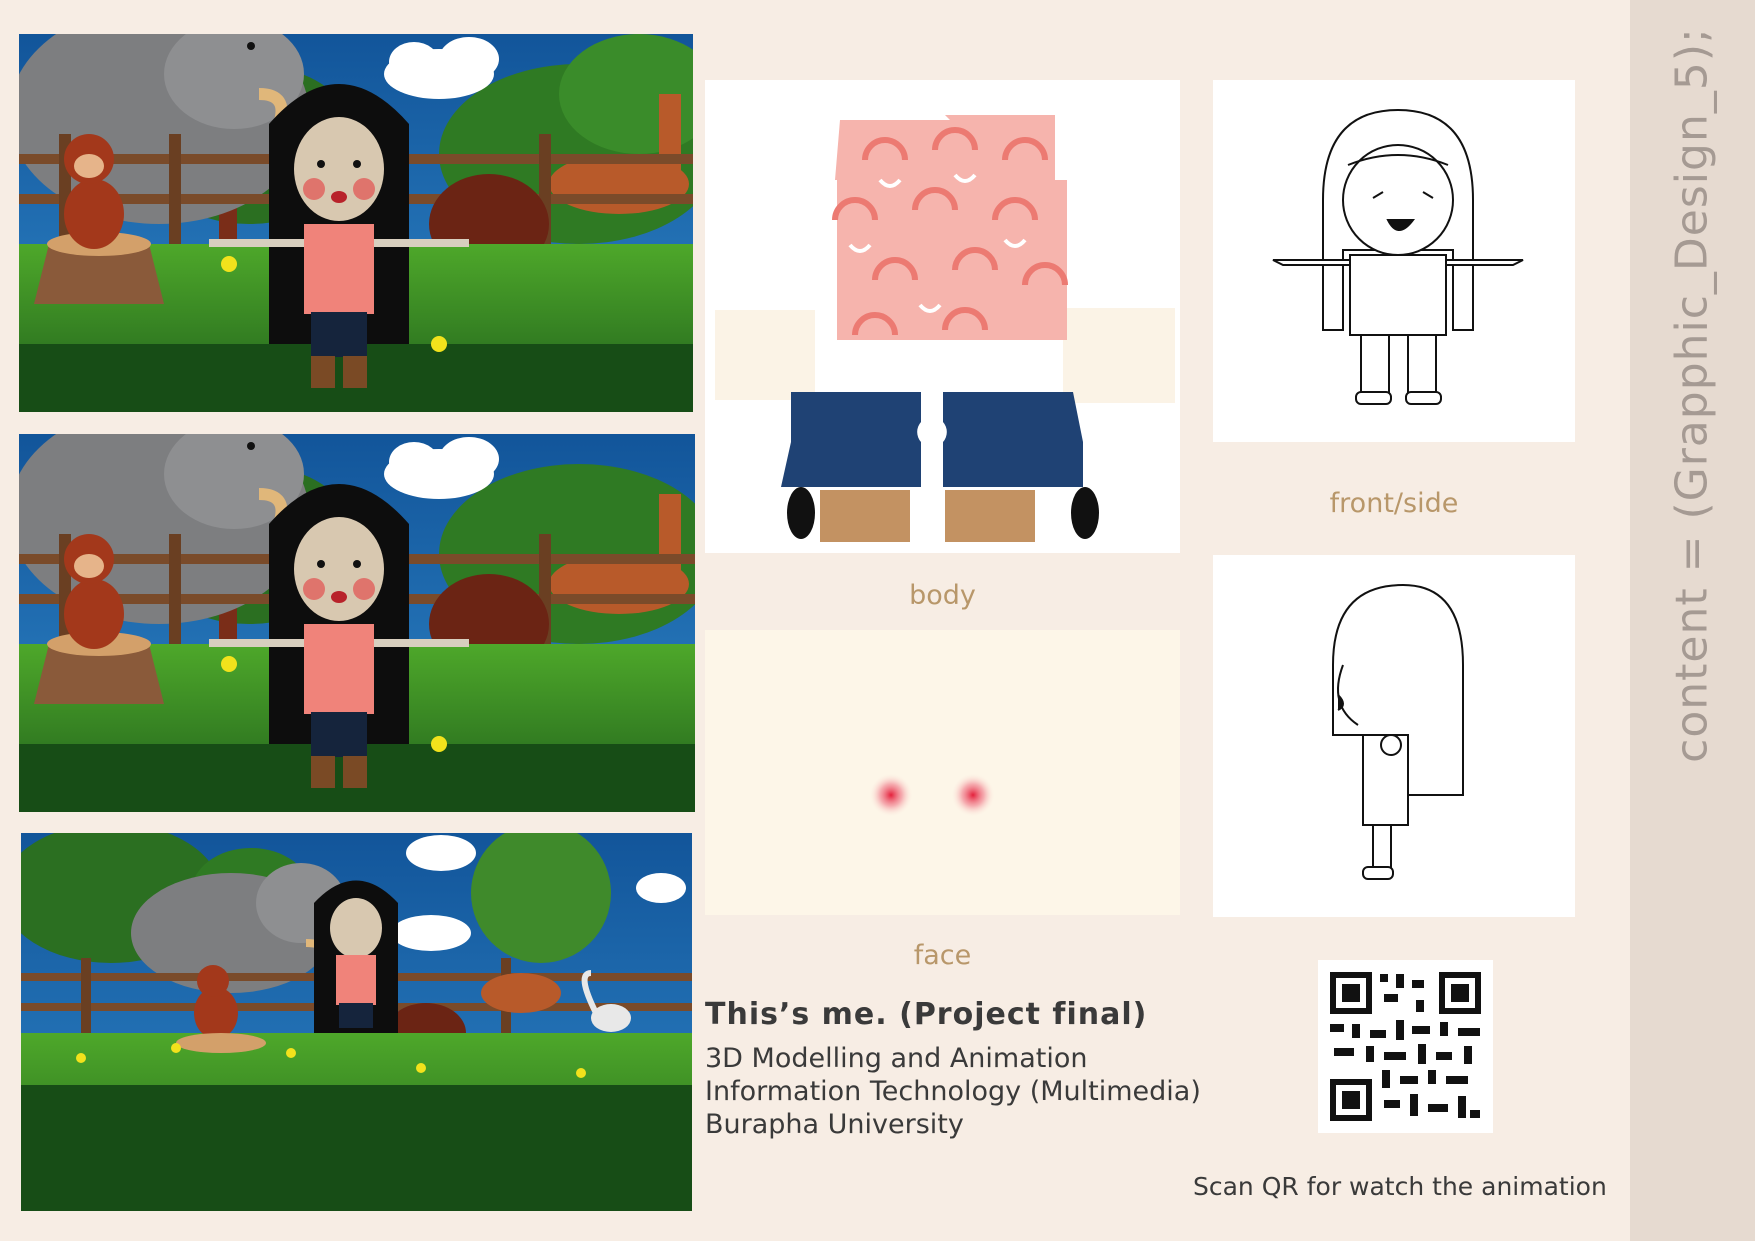  Describe the element at coordinates (896, 1058) in the screenshot. I see `project-course: 3D Modelling and Animation` at that location.